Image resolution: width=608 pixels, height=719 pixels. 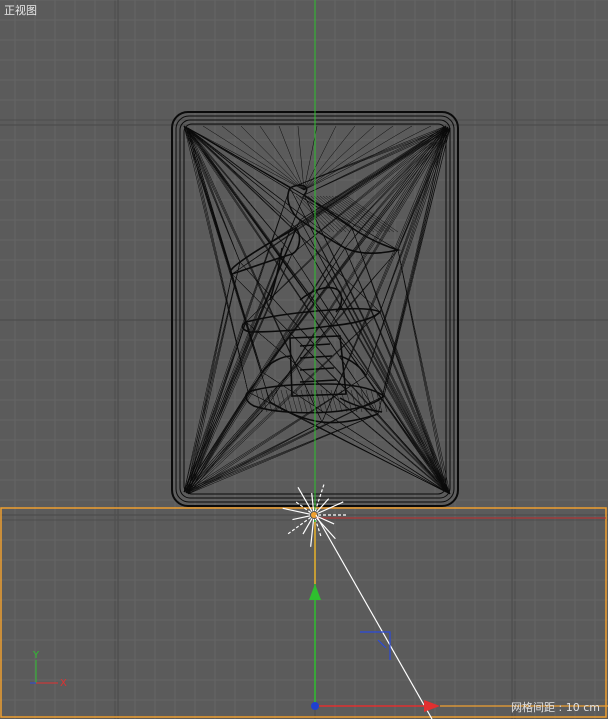 I want to click on y-axis-arrow, so click(x=315, y=592).